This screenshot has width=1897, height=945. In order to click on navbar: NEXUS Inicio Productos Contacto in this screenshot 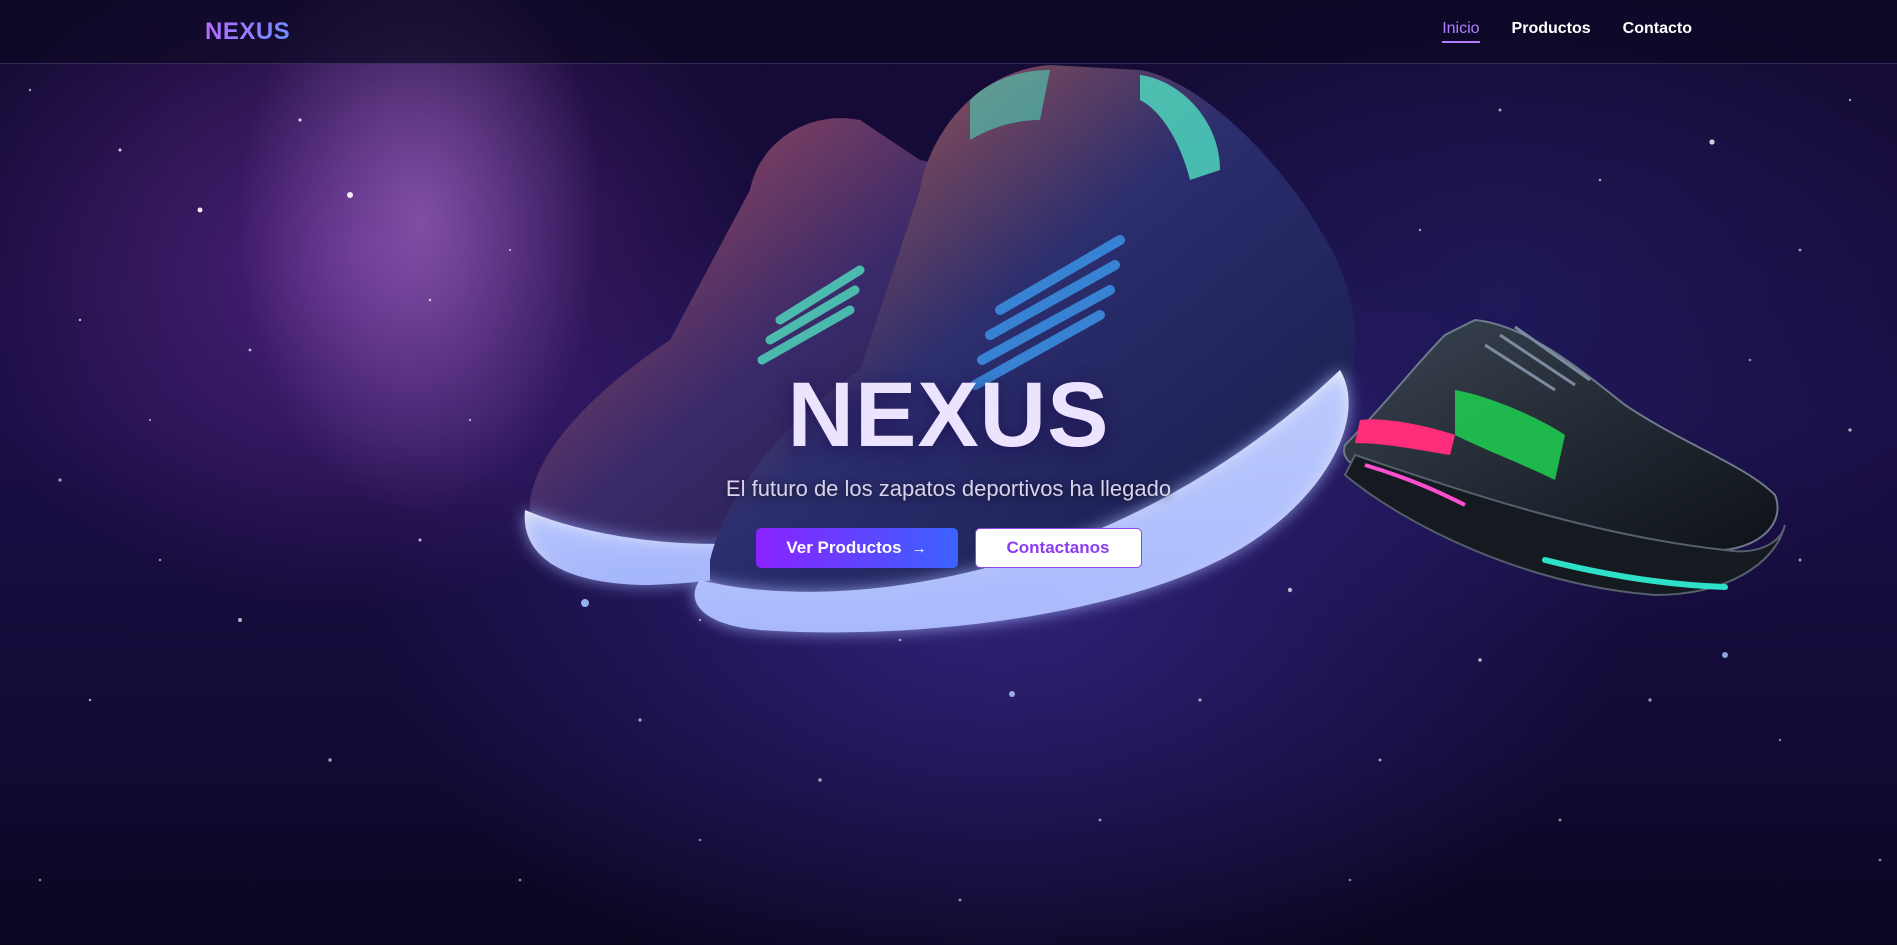, I will do `click(948, 32)`.